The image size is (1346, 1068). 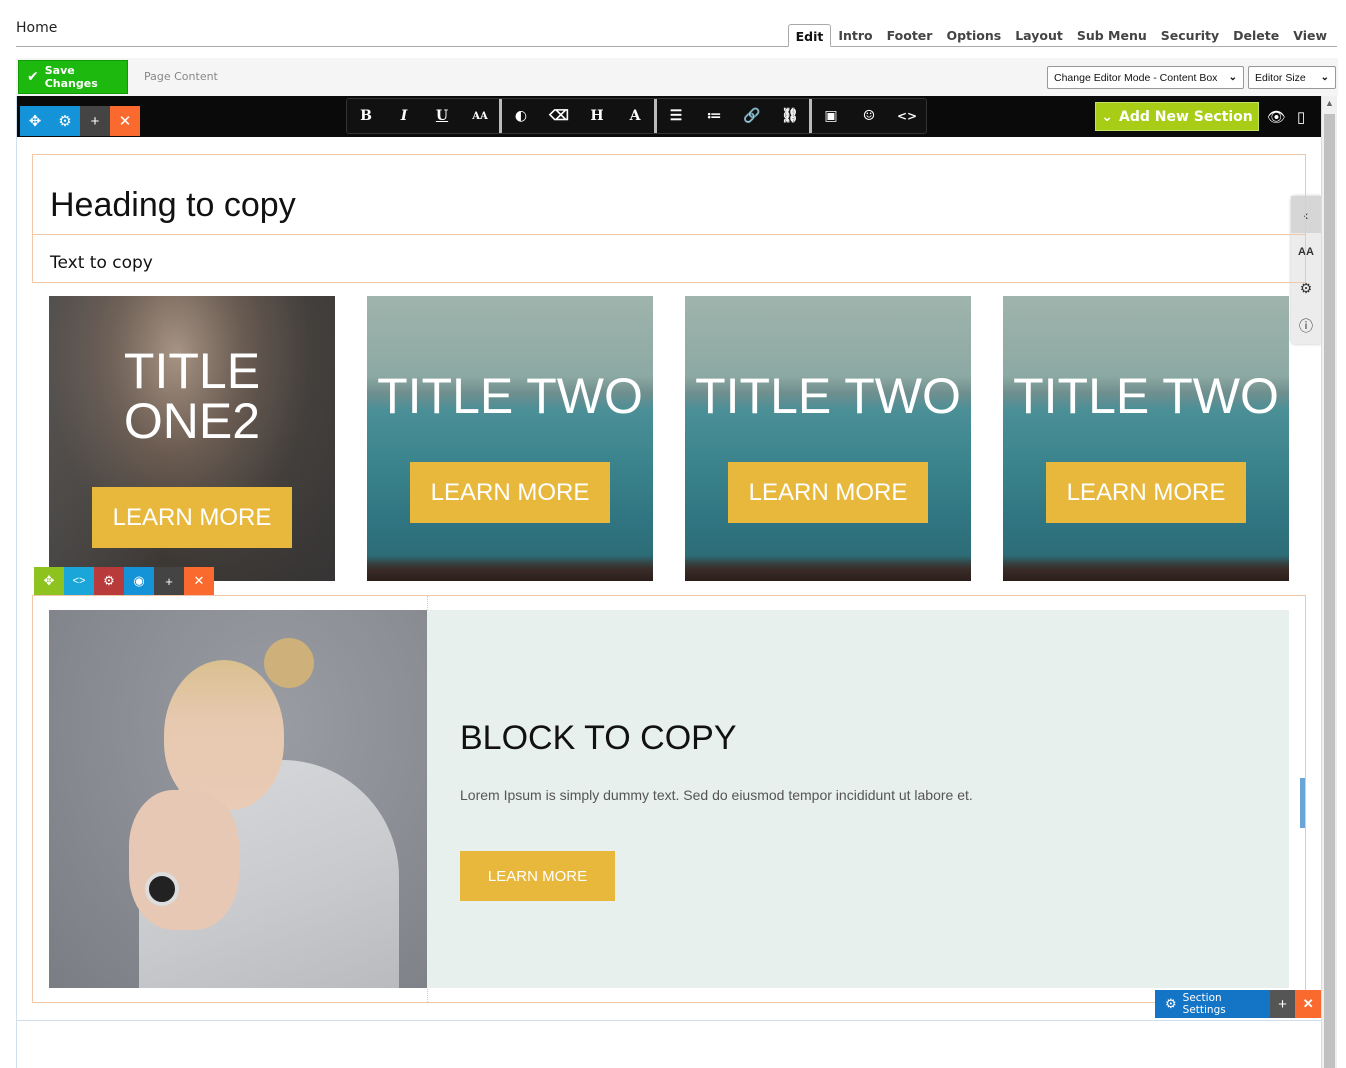 I want to click on editor-size-select: Editor Size ⌄, so click(x=1292, y=77).